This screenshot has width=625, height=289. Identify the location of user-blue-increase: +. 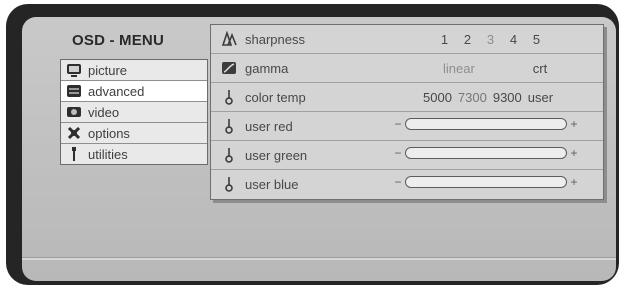
(574, 182).